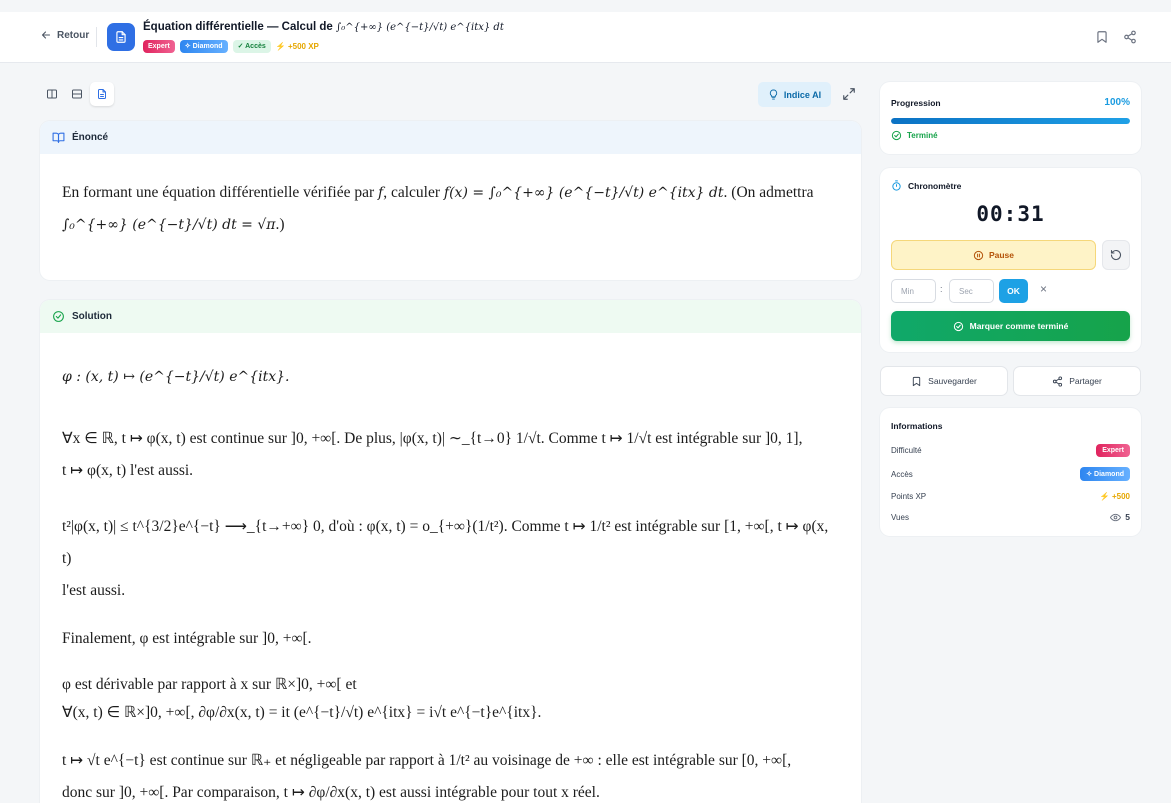 Image resolution: width=1171 pixels, height=803 pixels. I want to click on document-view-button, so click(102, 94).